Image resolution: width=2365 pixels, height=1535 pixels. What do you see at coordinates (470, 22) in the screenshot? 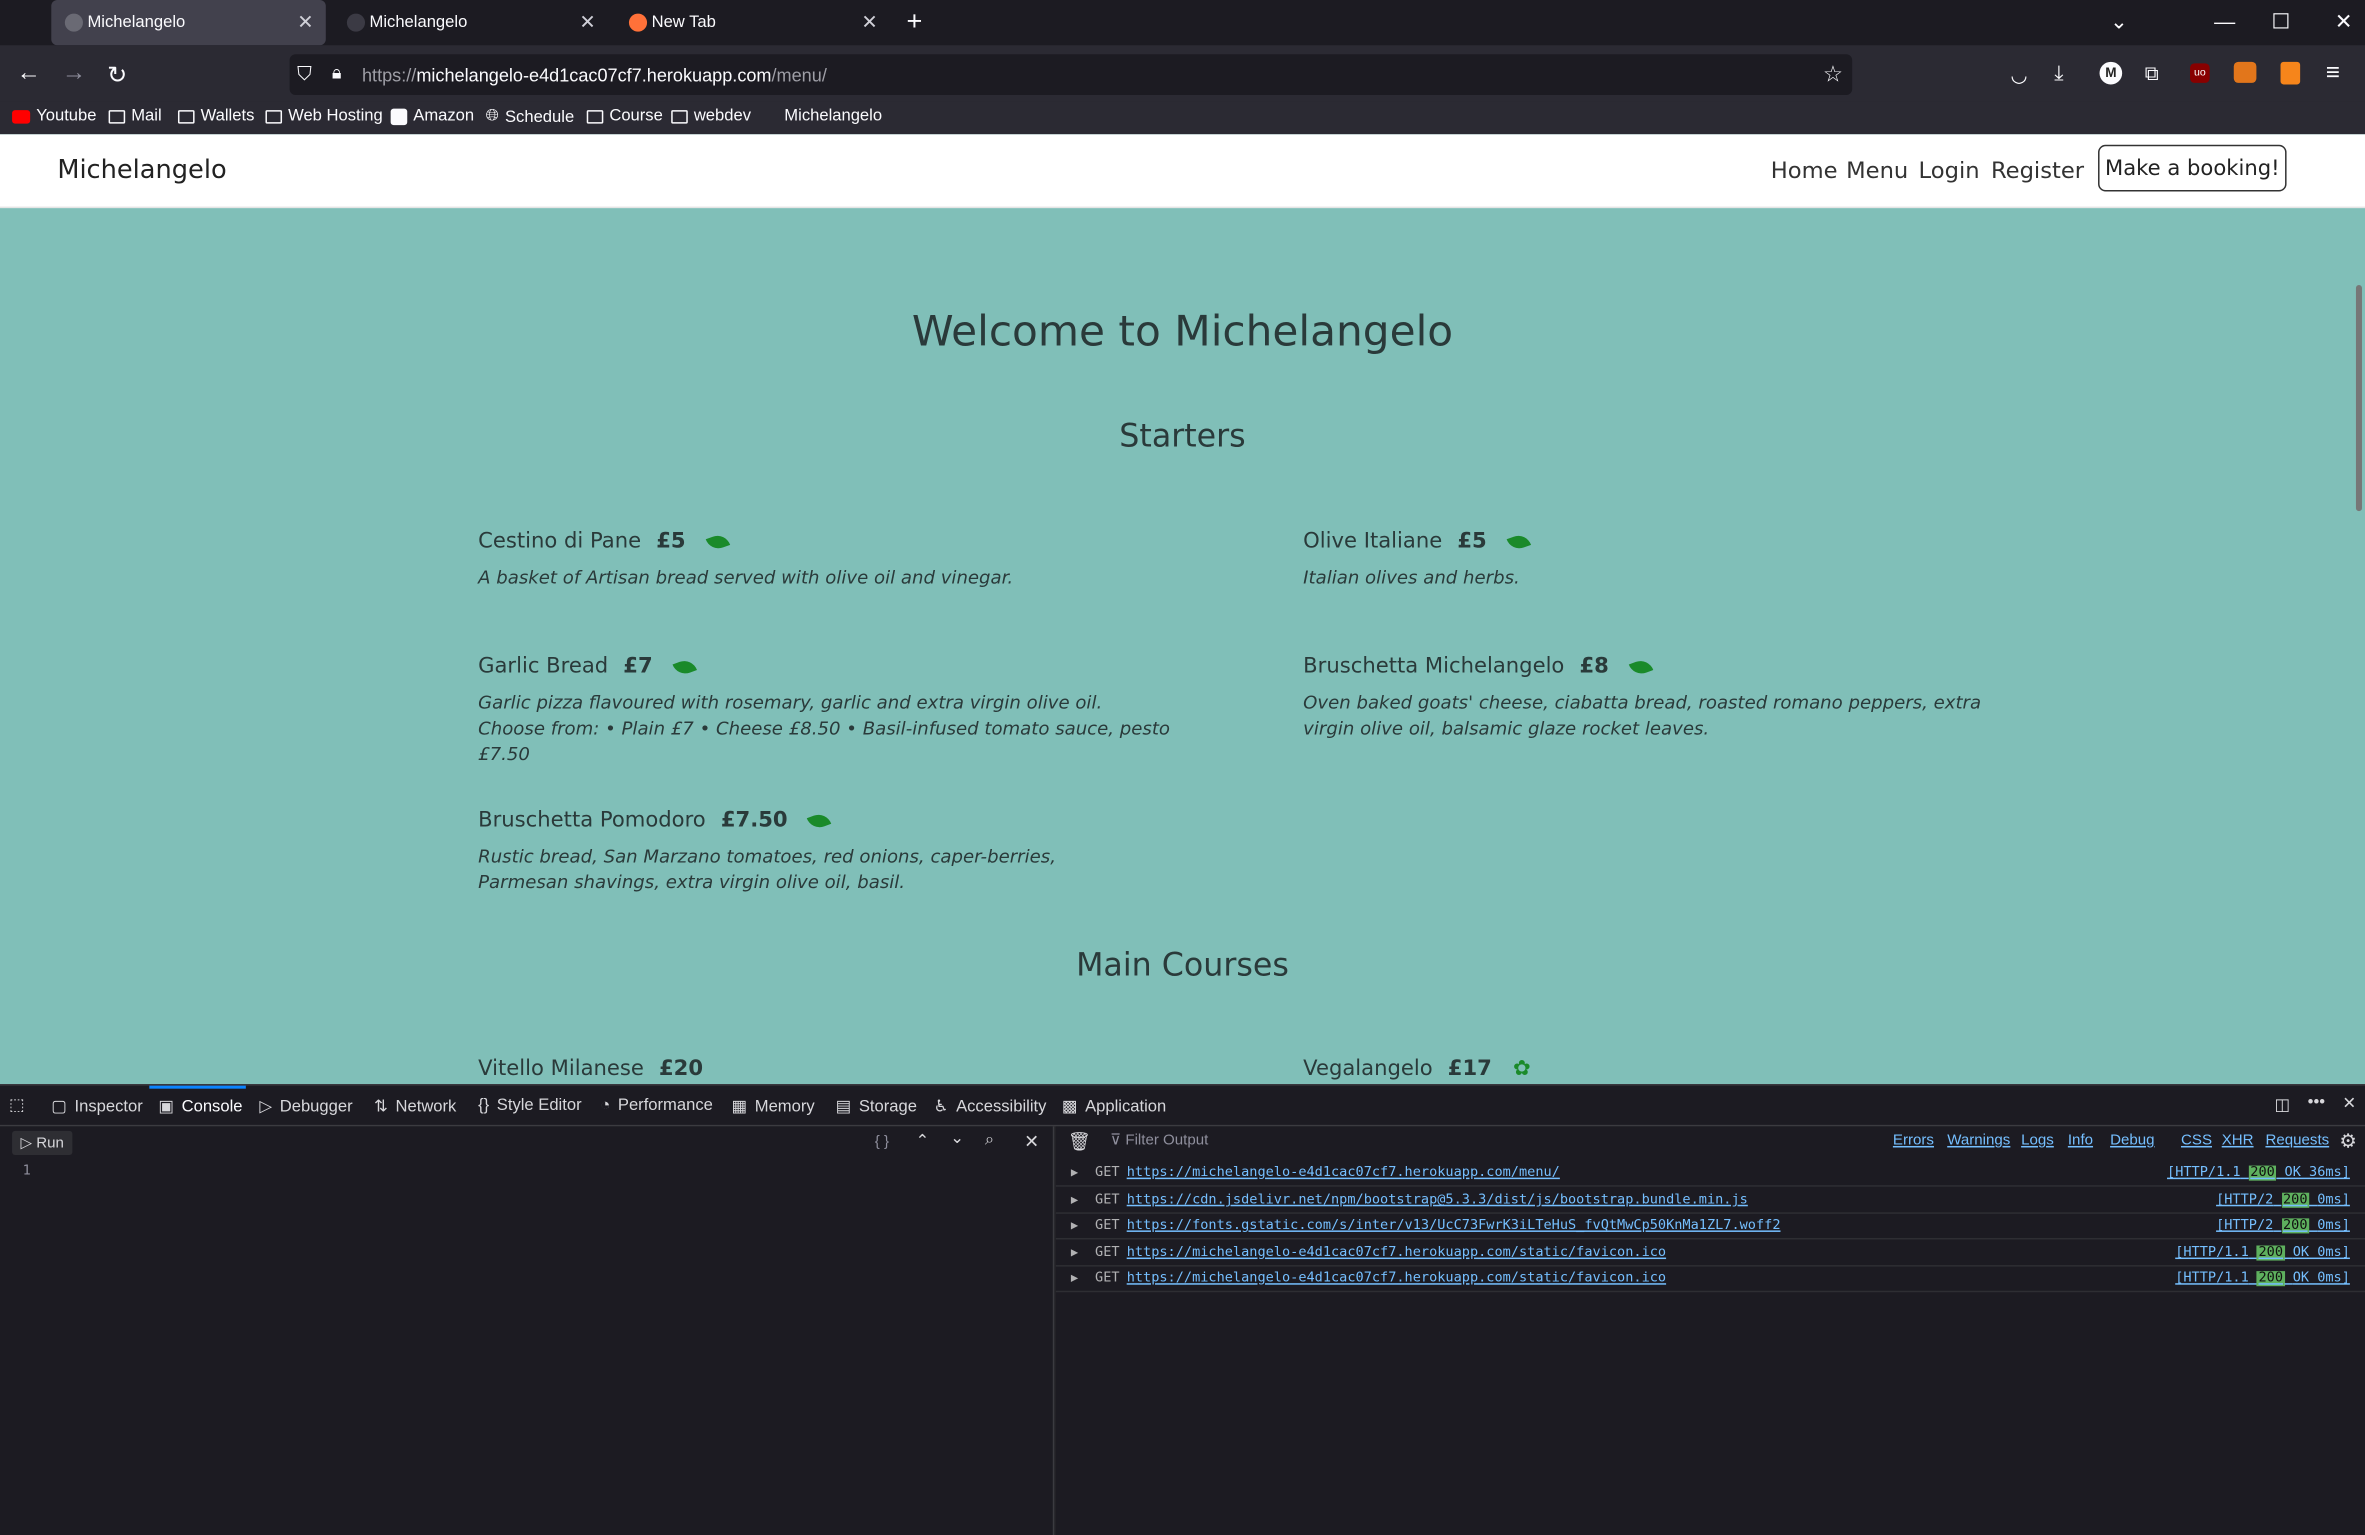
I see `browser-tab: Michelangelo ✕` at bounding box center [470, 22].